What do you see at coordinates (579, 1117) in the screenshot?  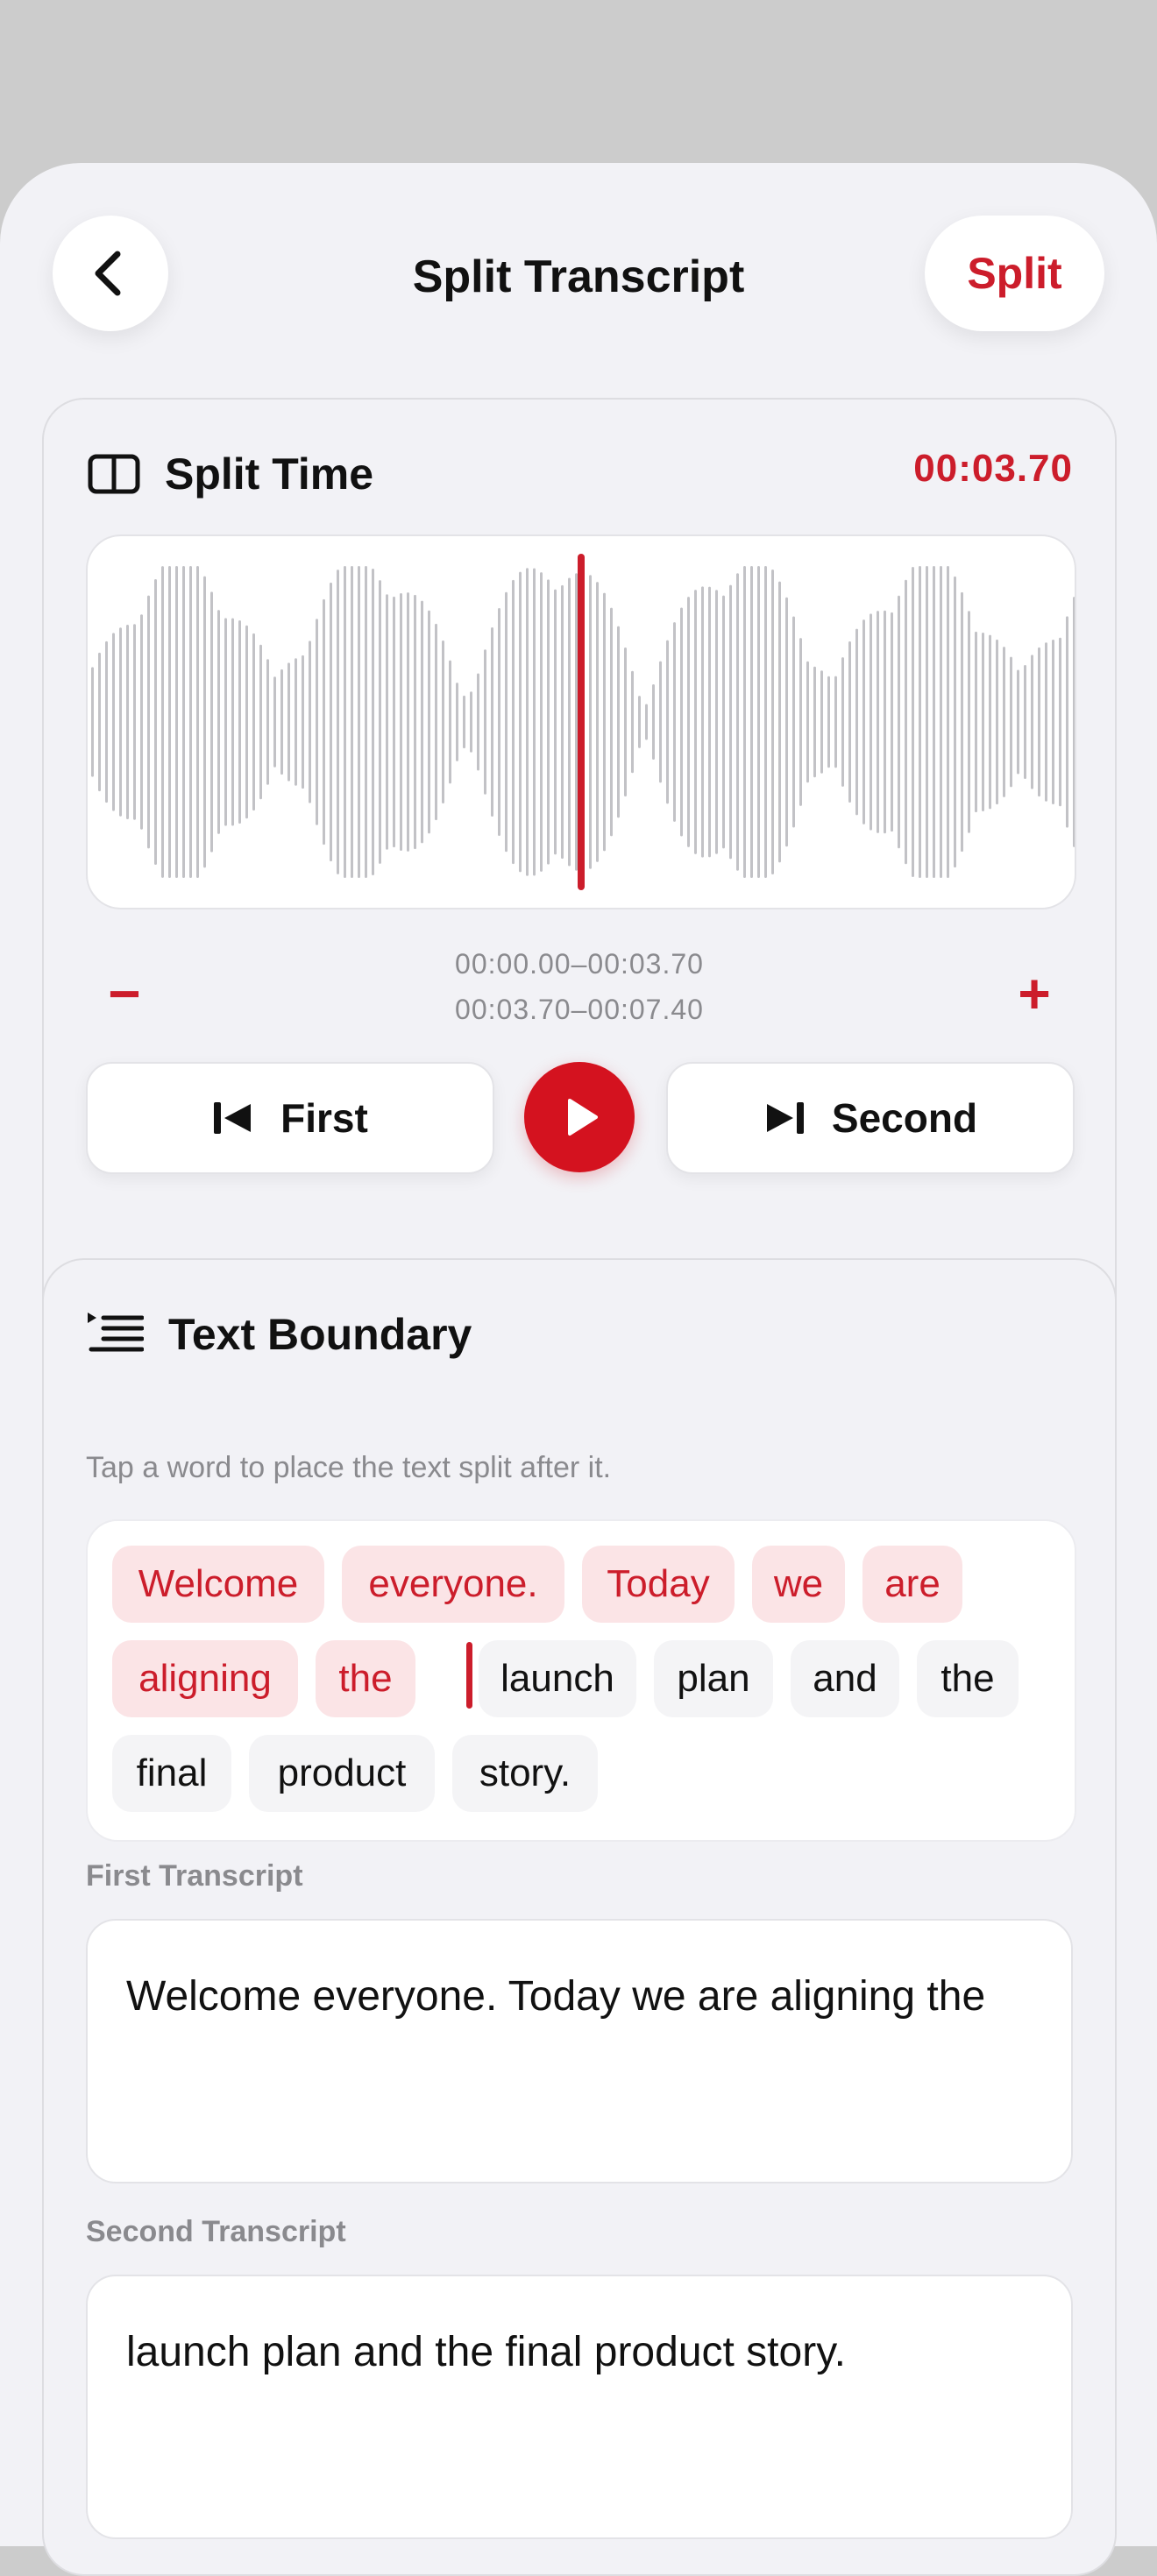 I see `play-button` at bounding box center [579, 1117].